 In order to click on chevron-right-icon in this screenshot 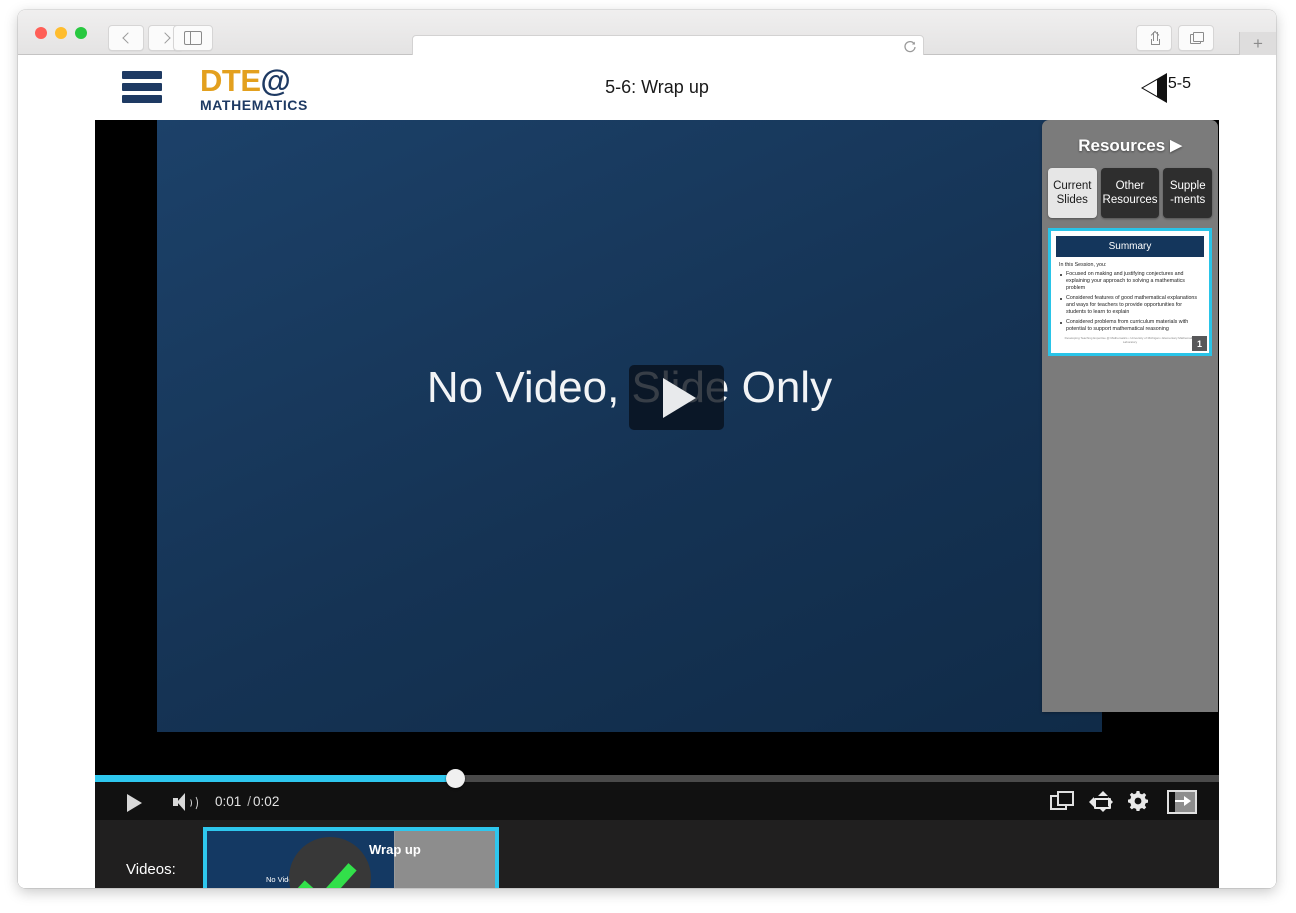, I will do `click(164, 38)`.